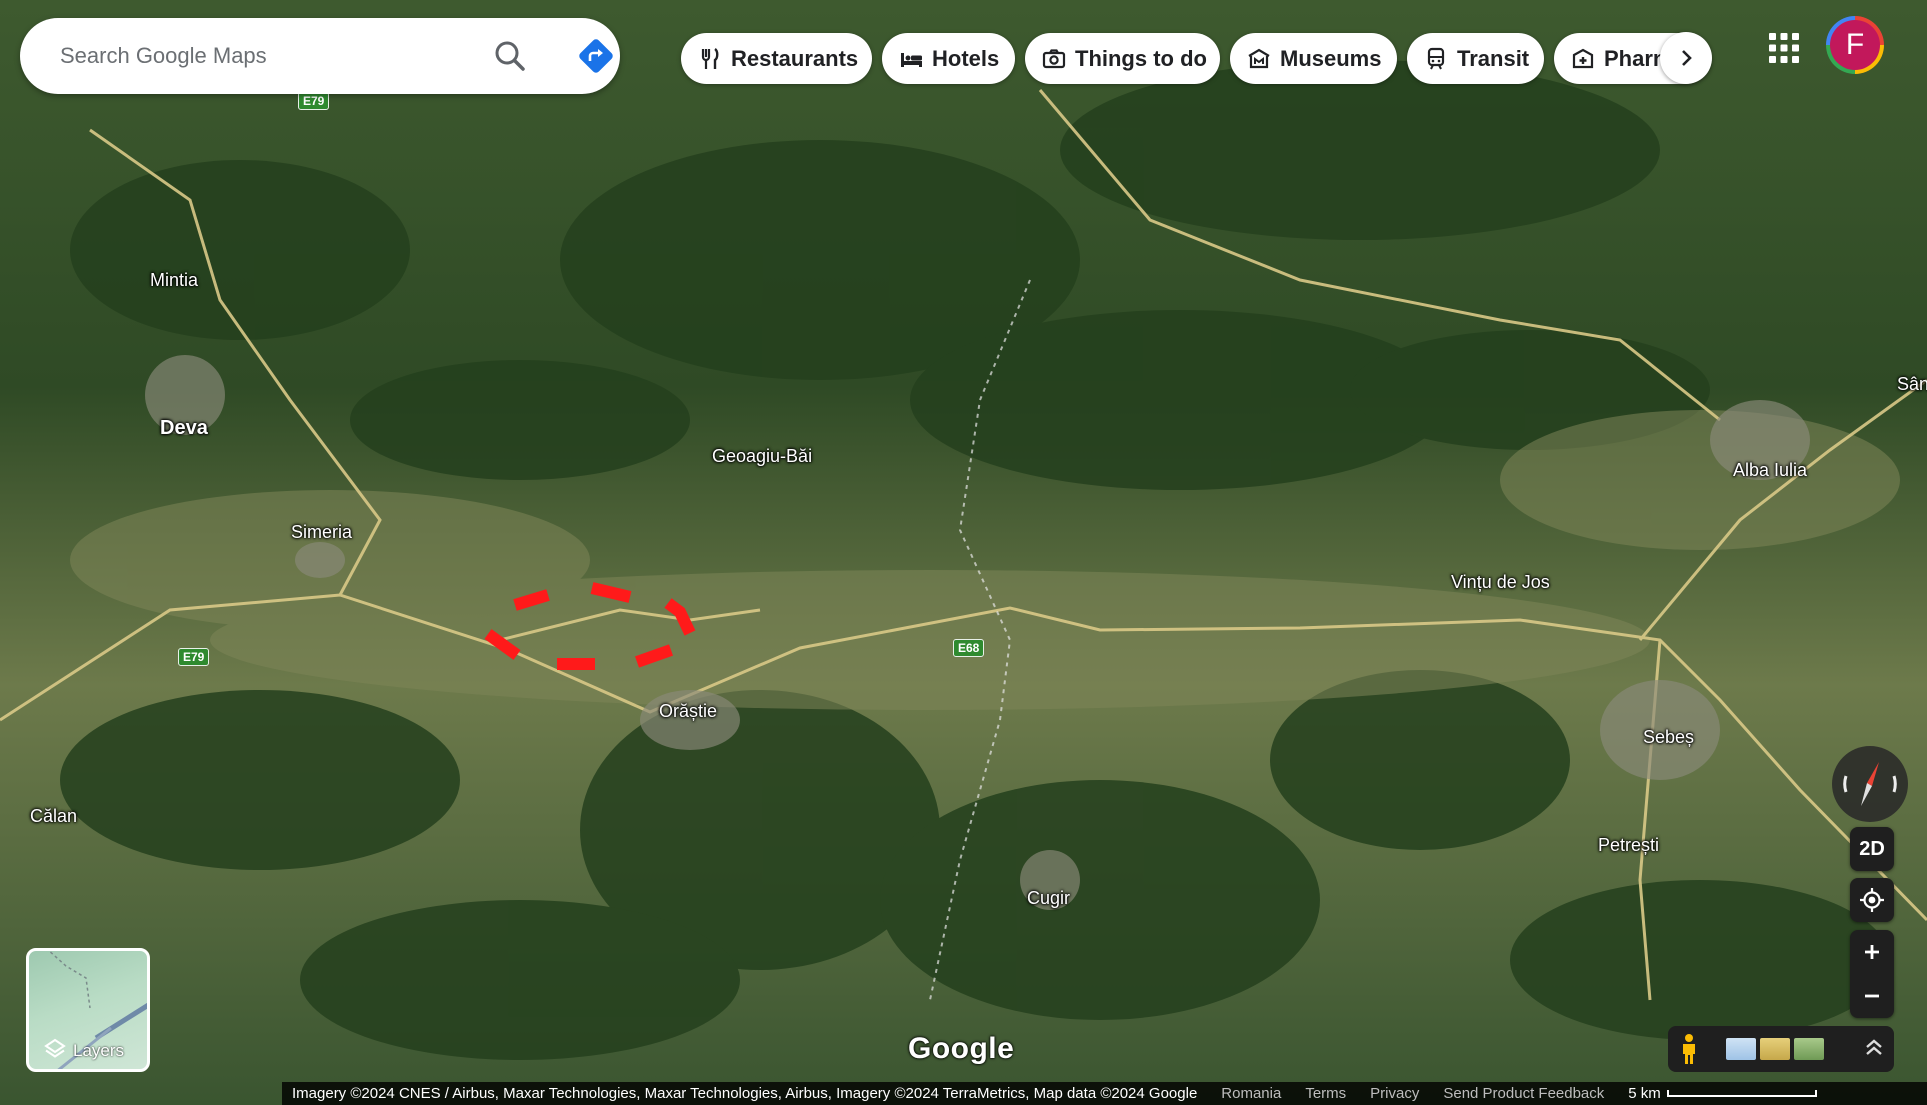 This screenshot has width=1927, height=1105. Describe the element at coordinates (1259, 58) in the screenshot. I see `museum-icon` at that location.